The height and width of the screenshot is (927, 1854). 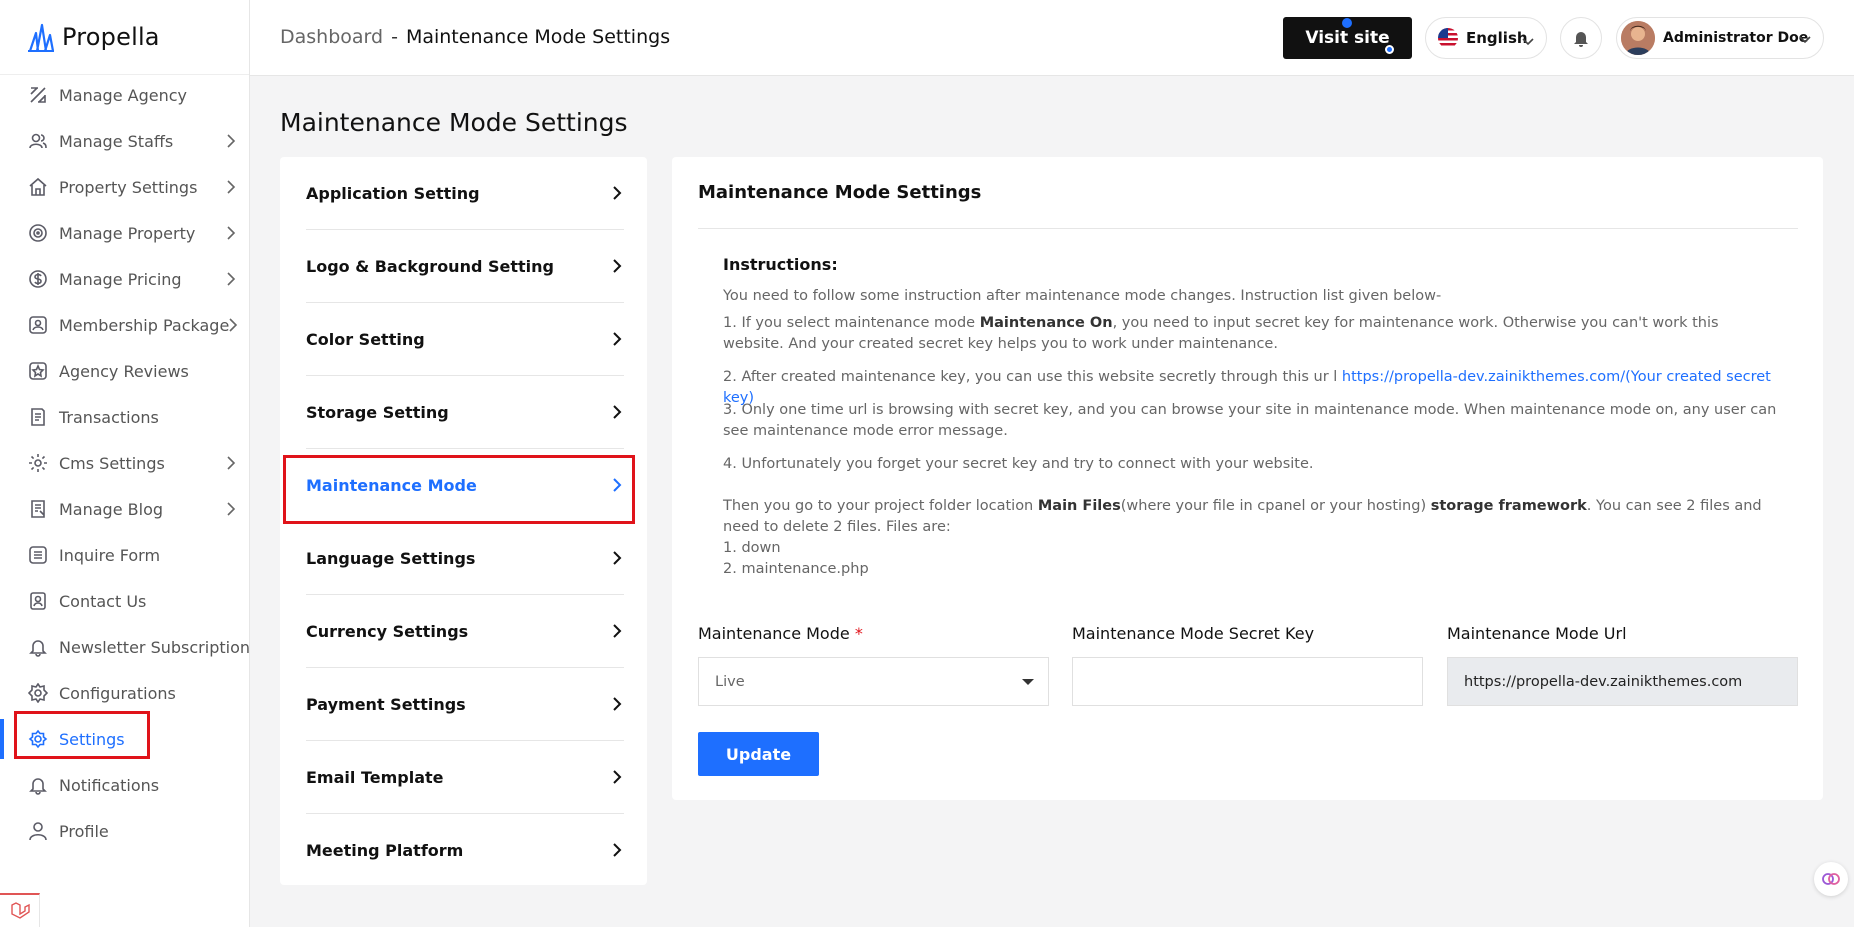 I want to click on sidebar-item-property-settings: Property Settings, so click(x=124, y=187).